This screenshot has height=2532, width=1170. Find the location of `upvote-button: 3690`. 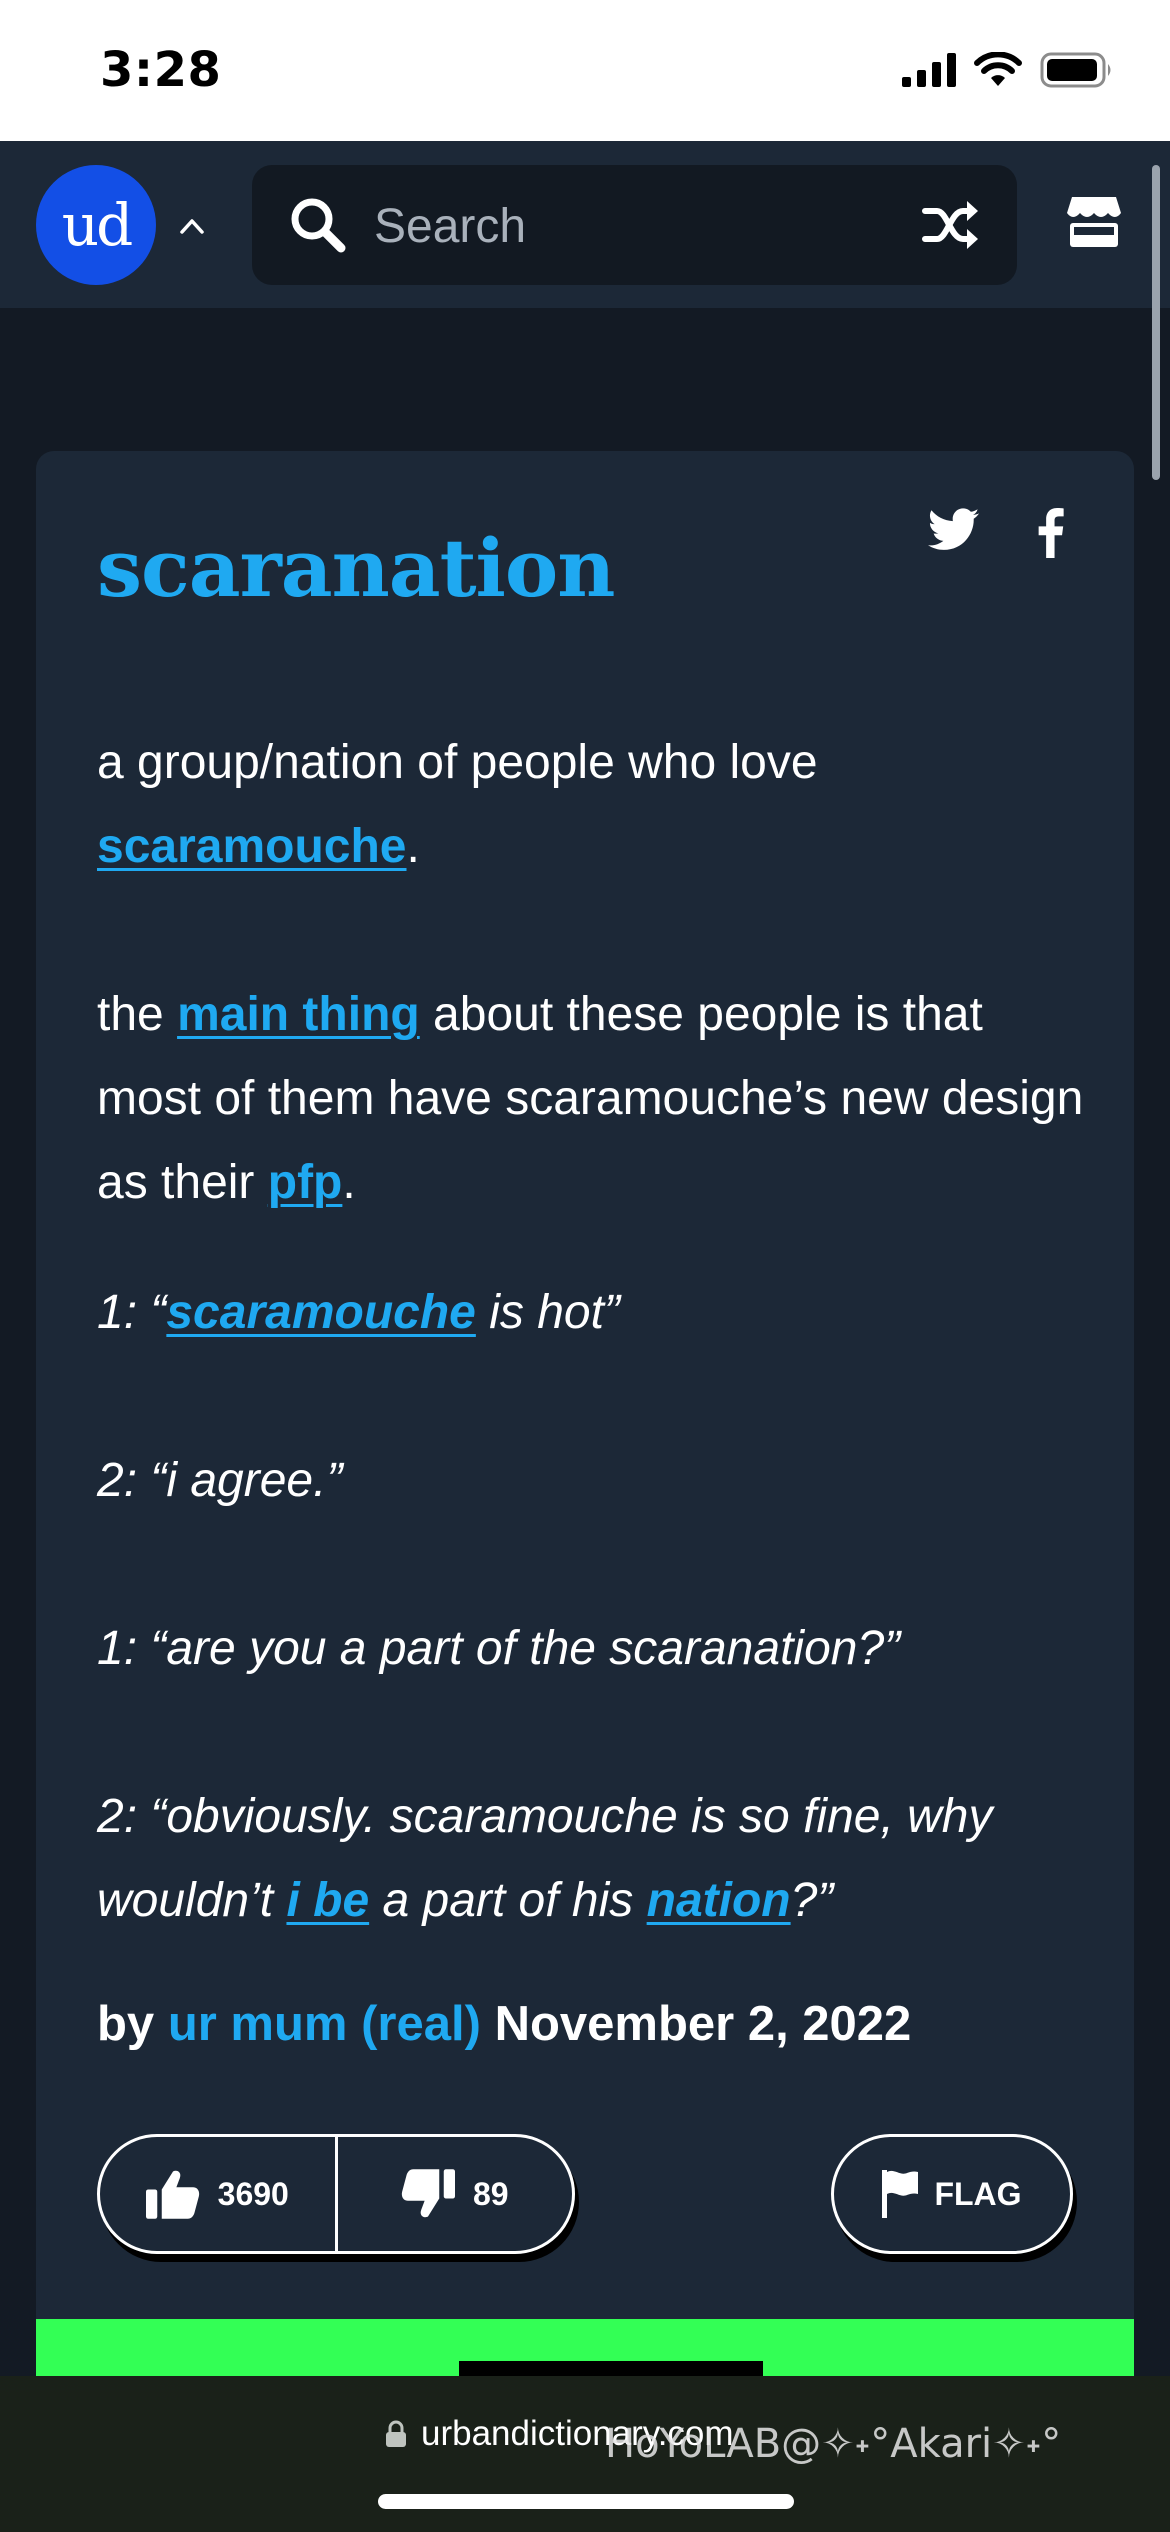

upvote-button: 3690 is located at coordinates (217, 2194).